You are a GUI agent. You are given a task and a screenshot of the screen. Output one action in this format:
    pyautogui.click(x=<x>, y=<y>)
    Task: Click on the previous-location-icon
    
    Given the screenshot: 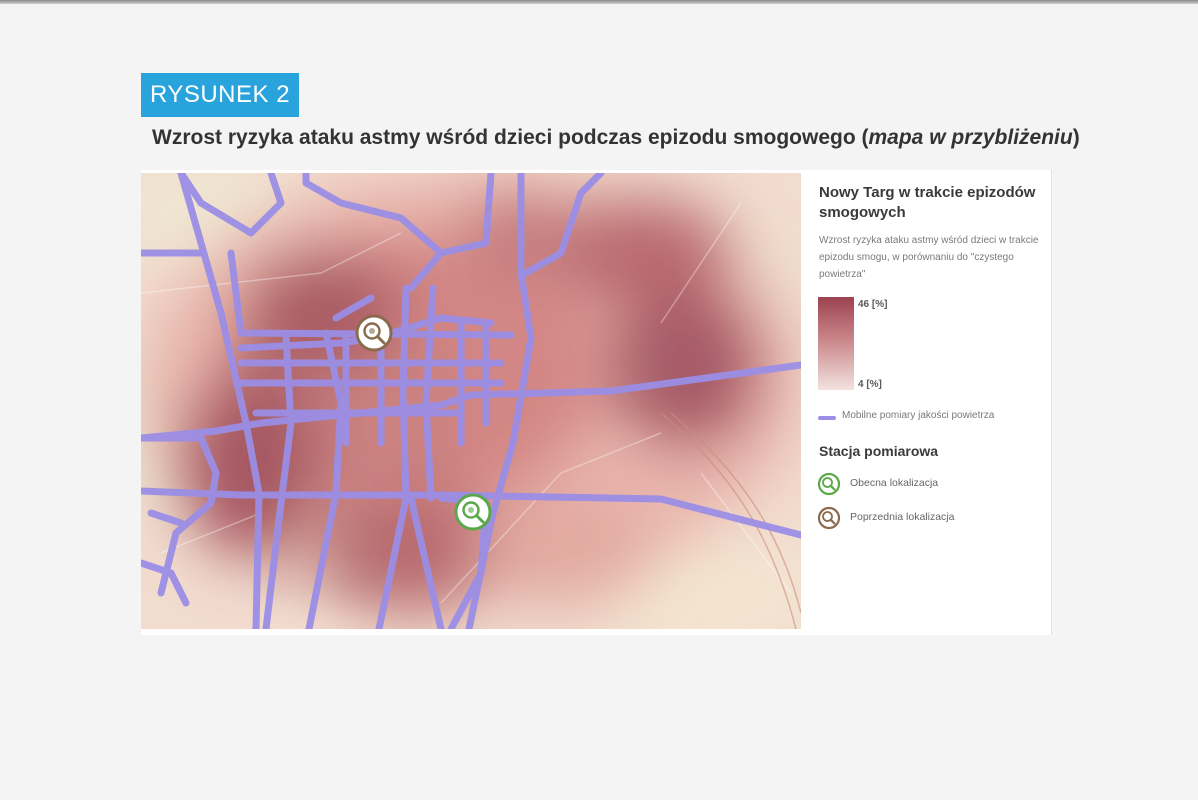 What is the action you would take?
    pyautogui.click(x=829, y=518)
    